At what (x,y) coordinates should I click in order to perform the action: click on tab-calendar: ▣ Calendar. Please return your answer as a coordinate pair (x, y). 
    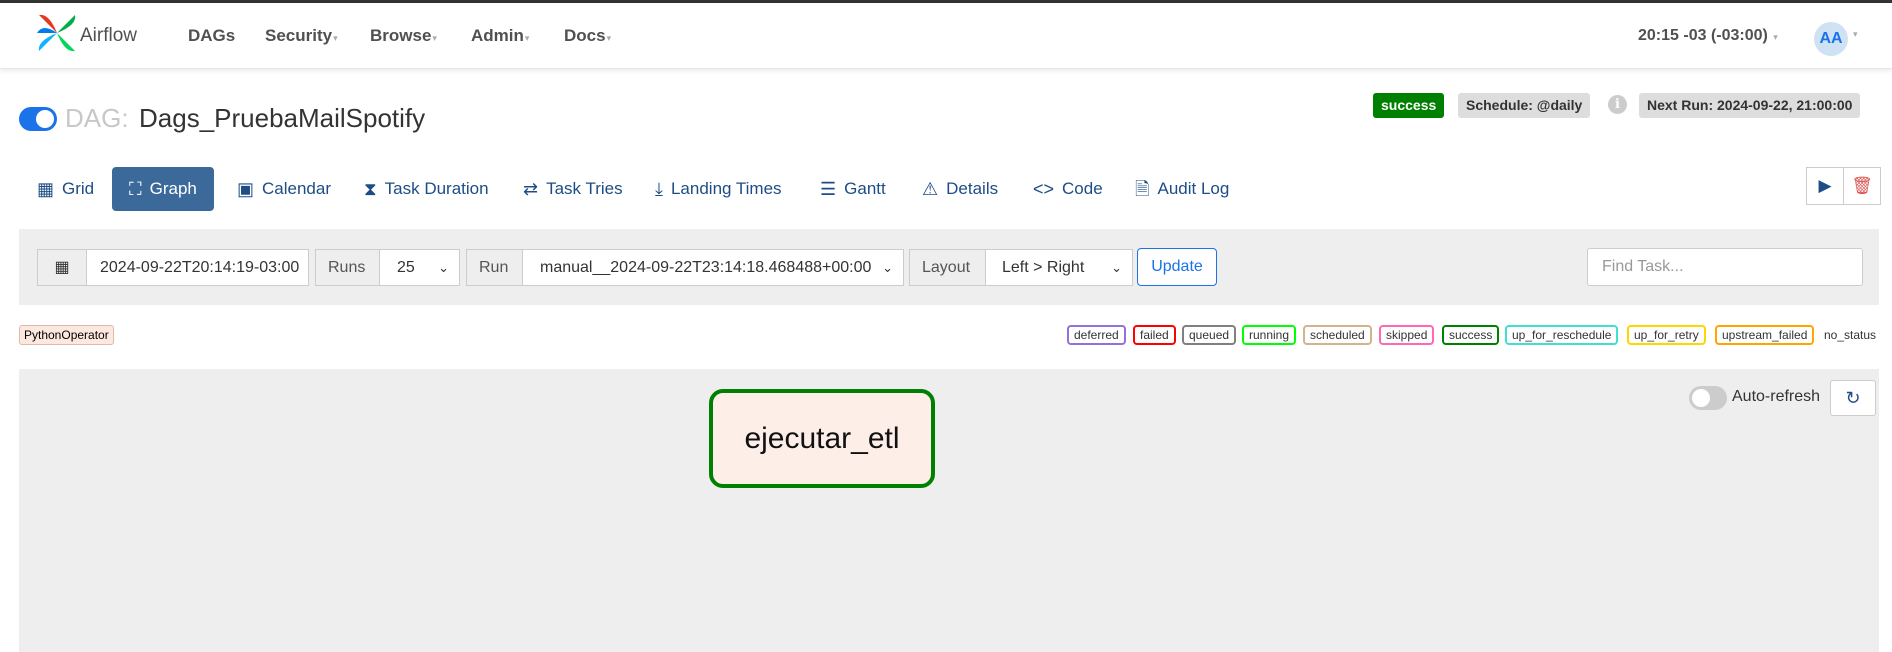
    Looking at the image, I should click on (284, 189).